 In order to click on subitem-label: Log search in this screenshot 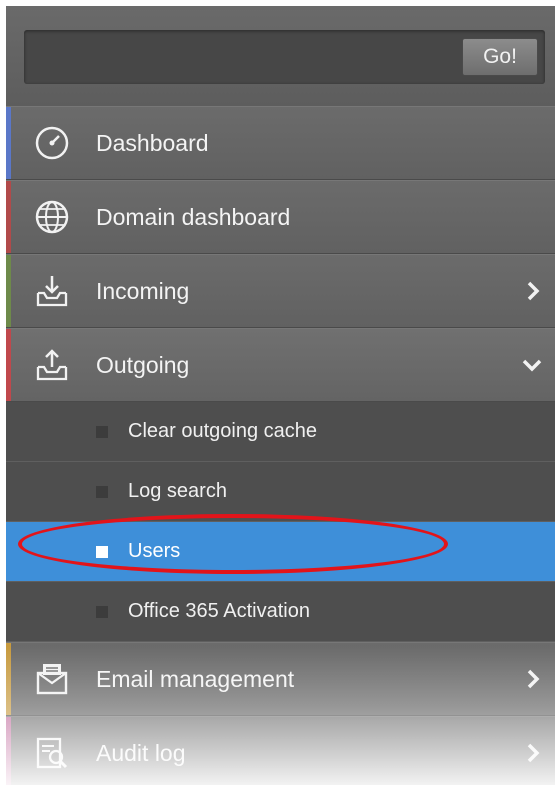, I will do `click(177, 491)`.